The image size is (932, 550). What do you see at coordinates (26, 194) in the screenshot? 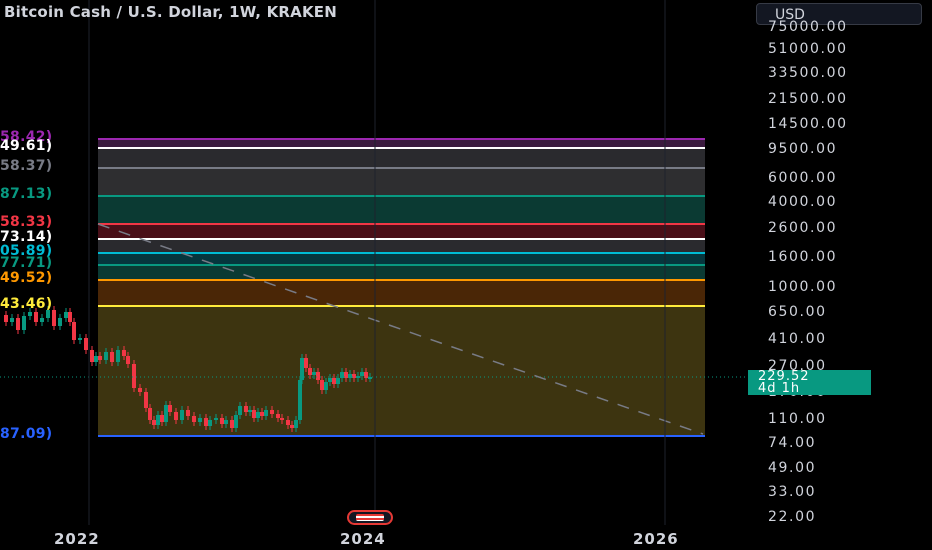
I see `fib-level-label: 87.13)` at bounding box center [26, 194].